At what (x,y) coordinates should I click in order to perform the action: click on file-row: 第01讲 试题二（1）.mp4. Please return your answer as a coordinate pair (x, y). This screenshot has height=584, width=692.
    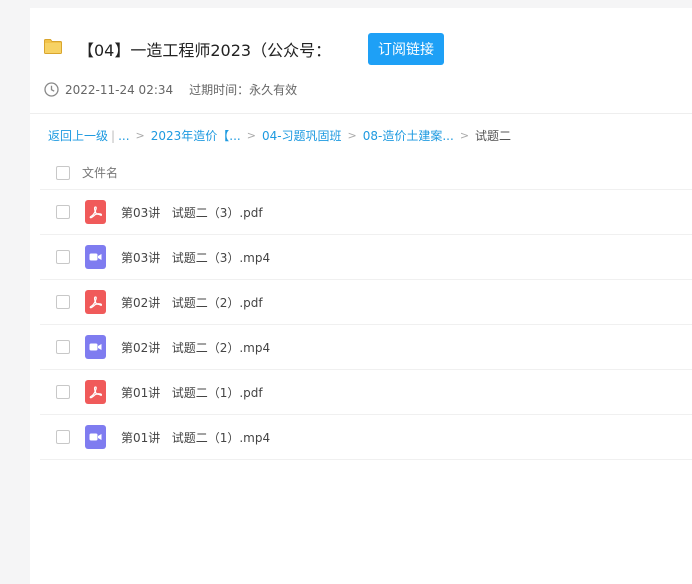
    Looking at the image, I should click on (366, 437).